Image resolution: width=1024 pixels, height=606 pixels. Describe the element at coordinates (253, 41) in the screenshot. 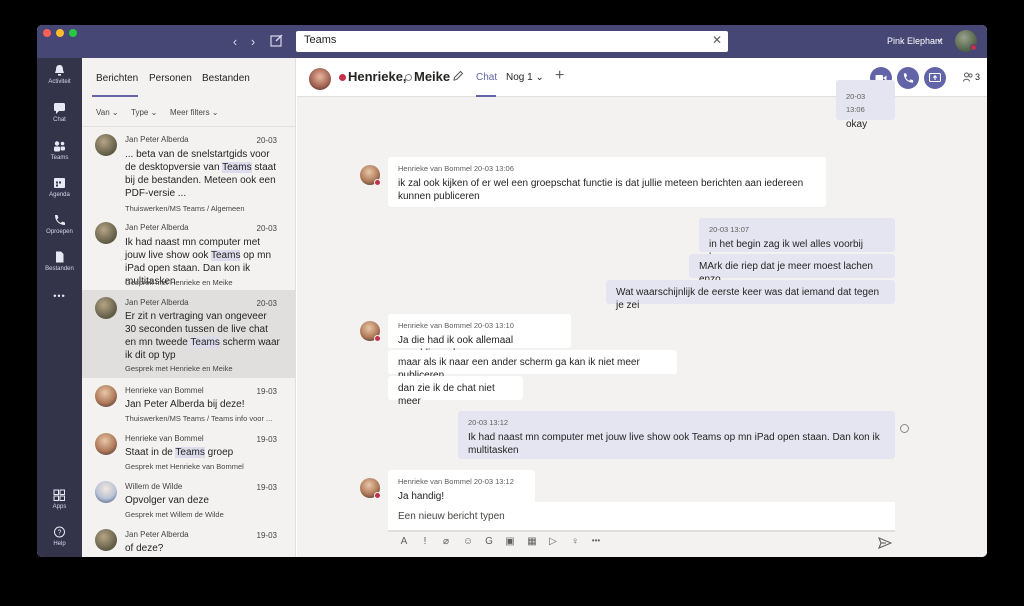

I see `forward-icon: ›` at that location.